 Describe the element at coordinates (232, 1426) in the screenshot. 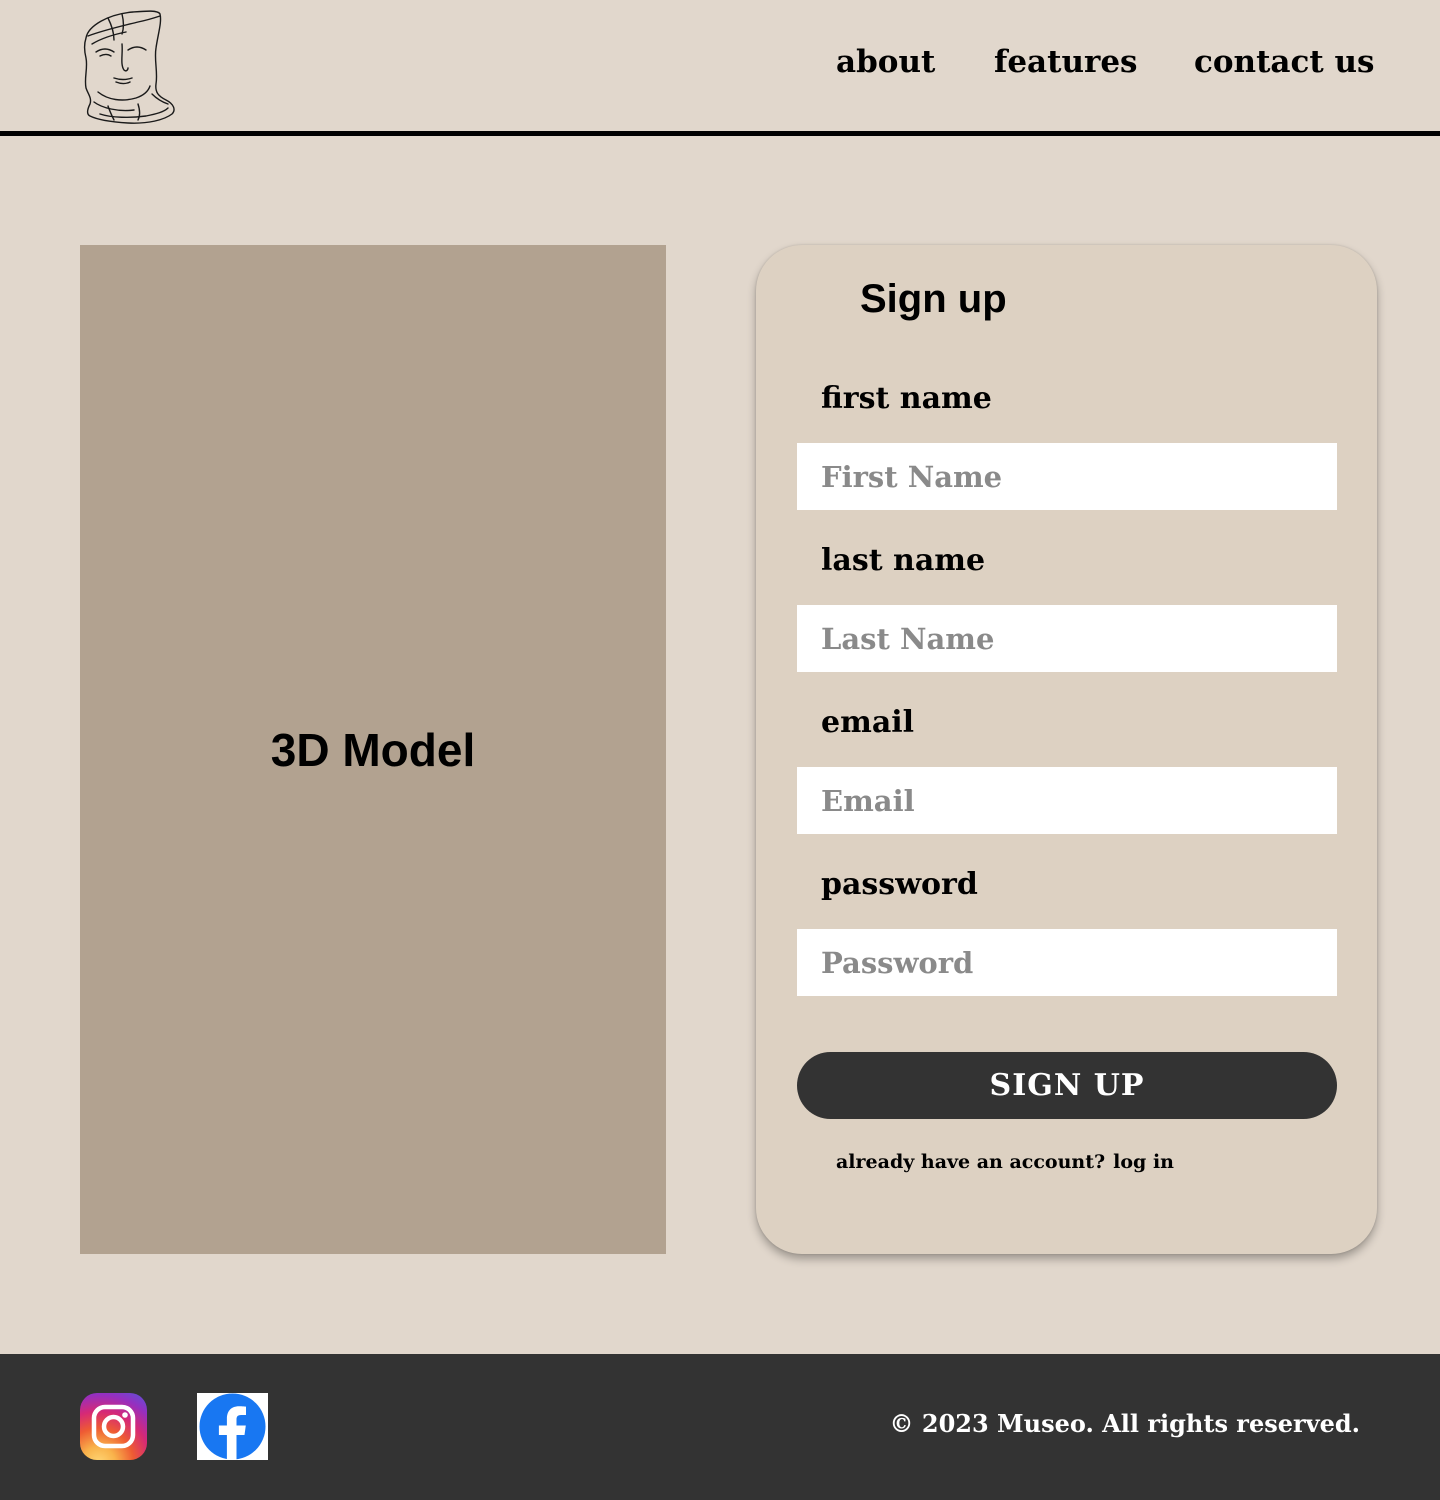

I see `facebook-icon` at that location.